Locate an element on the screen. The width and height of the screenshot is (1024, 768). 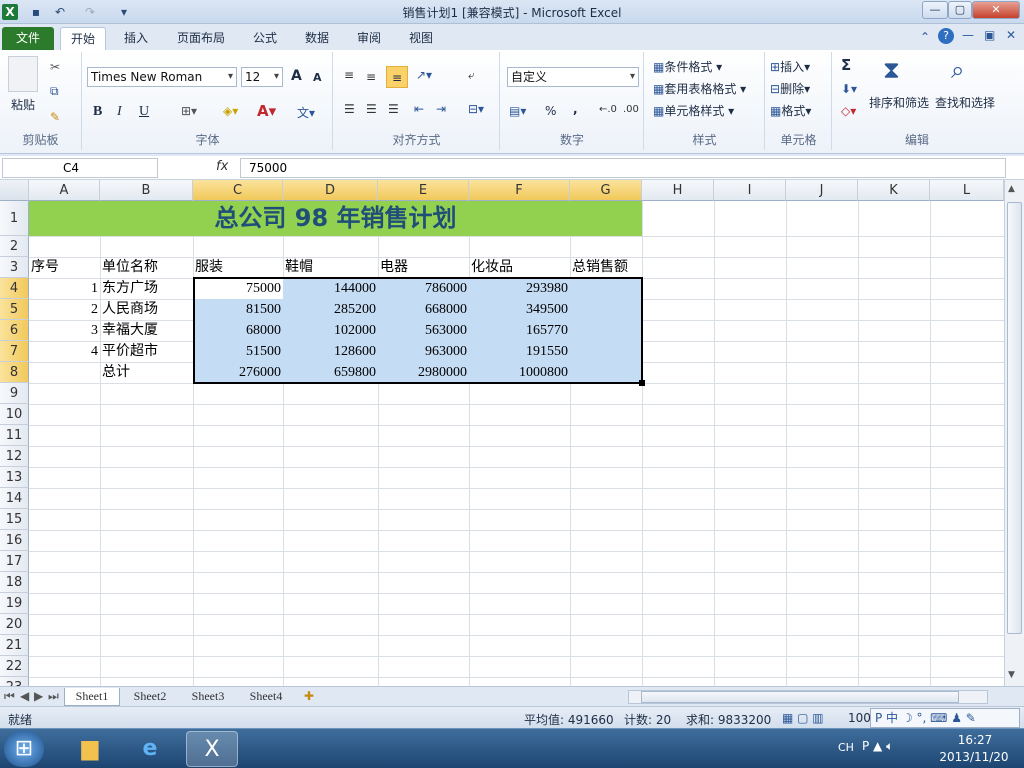
bold-button: B is located at coordinates (97, 112).